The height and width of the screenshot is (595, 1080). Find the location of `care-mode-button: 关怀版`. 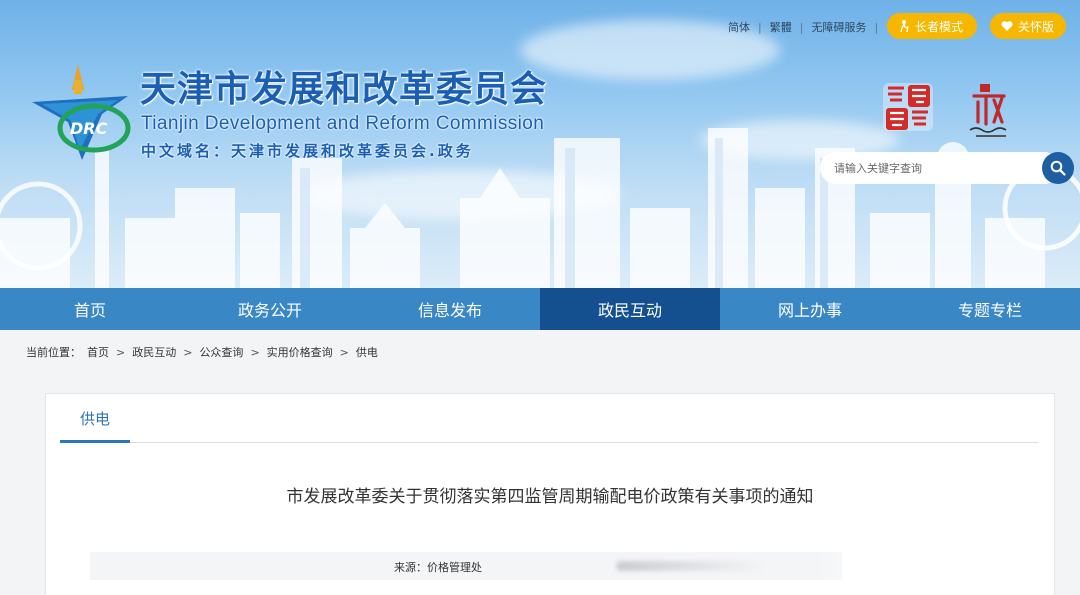

care-mode-button: 关怀版 is located at coordinates (1028, 26).